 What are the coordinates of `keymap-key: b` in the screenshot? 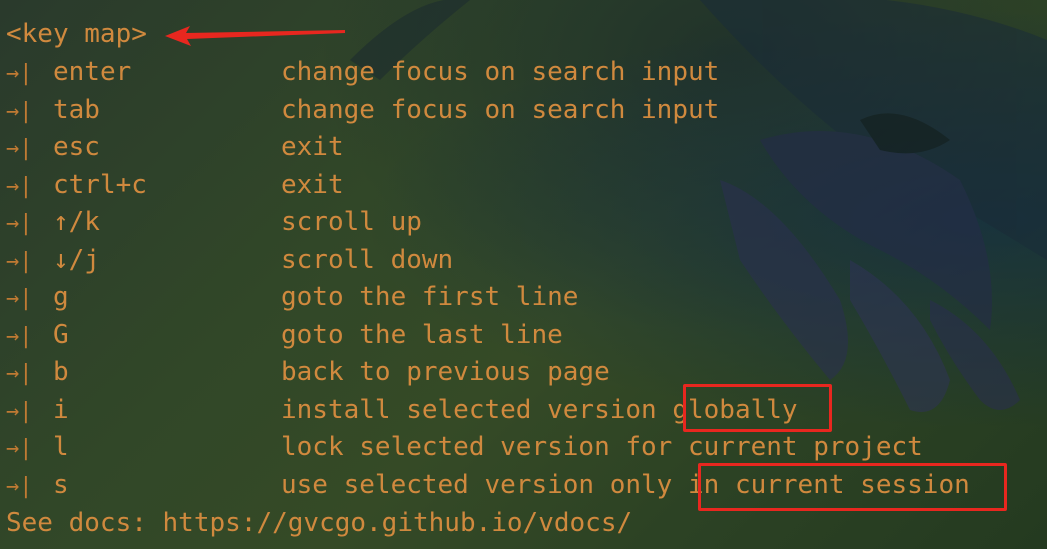 It's located at (61, 372).